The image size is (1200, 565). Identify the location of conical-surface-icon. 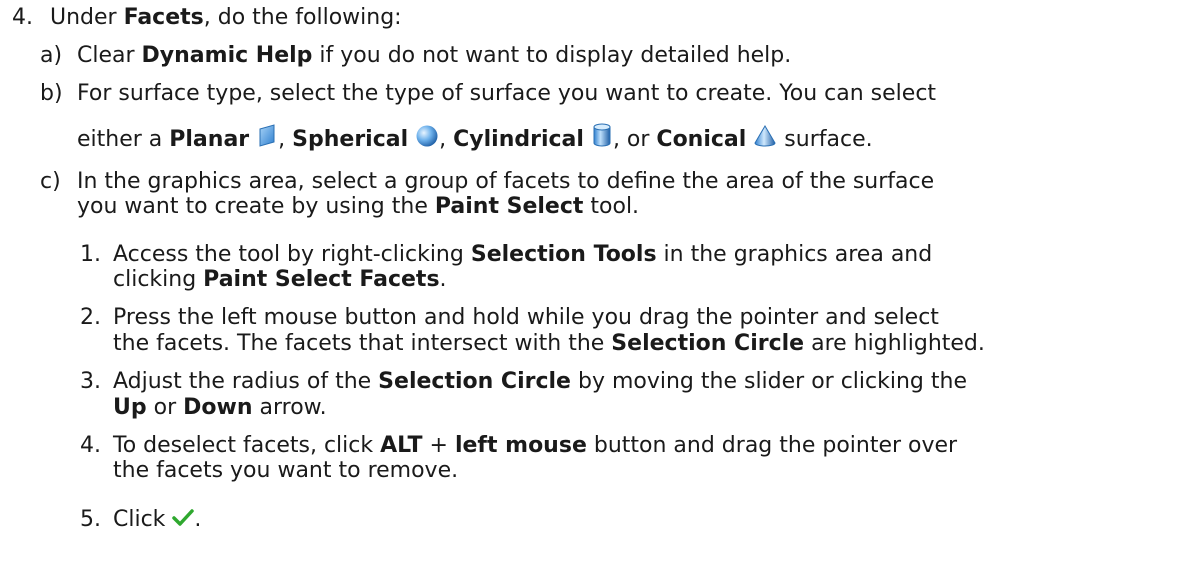
(765, 140).